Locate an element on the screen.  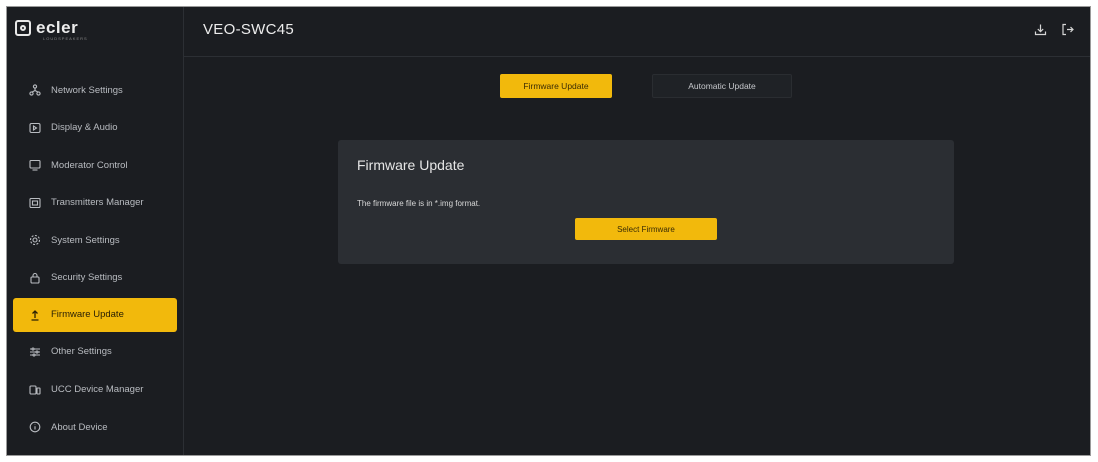
card-title: Firmware Update is located at coordinates (411, 165).